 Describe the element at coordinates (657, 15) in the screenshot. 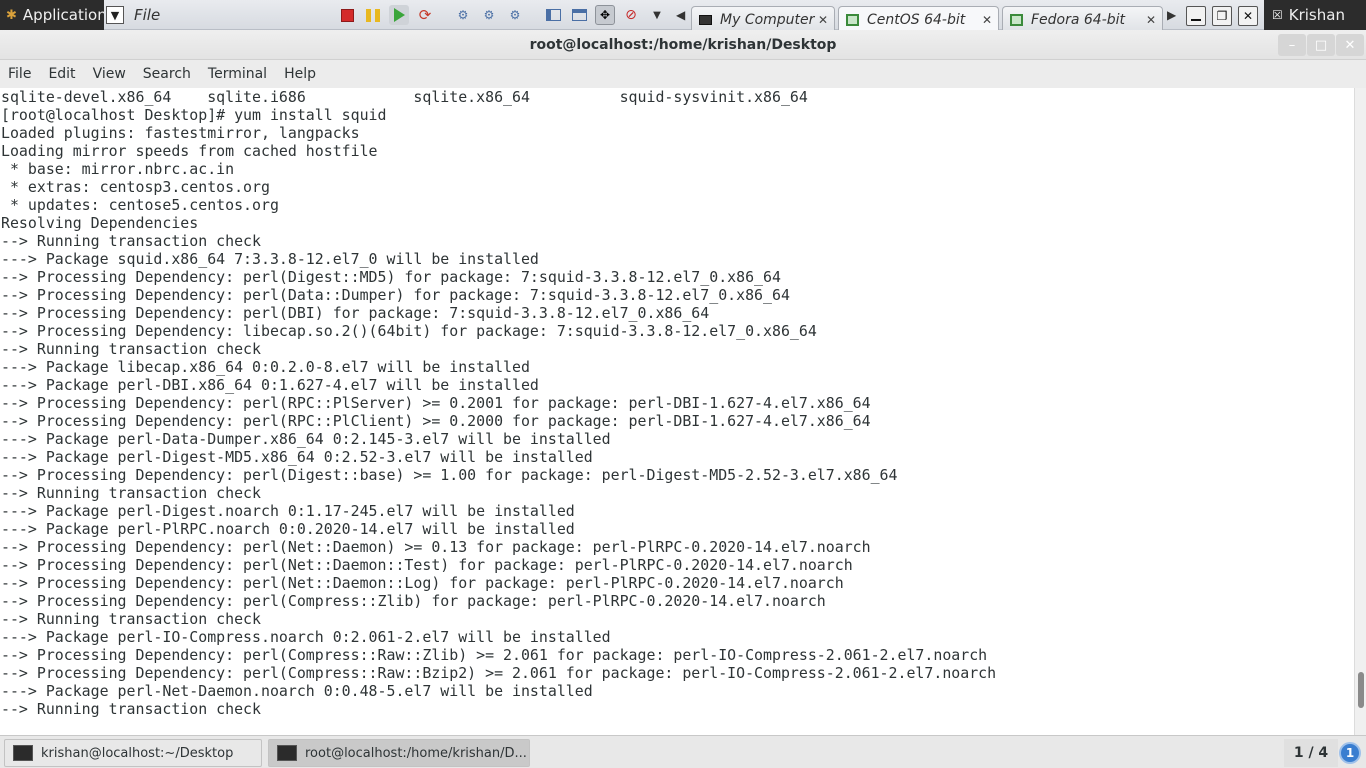

I see `view-dropdown-icon: ▼` at that location.